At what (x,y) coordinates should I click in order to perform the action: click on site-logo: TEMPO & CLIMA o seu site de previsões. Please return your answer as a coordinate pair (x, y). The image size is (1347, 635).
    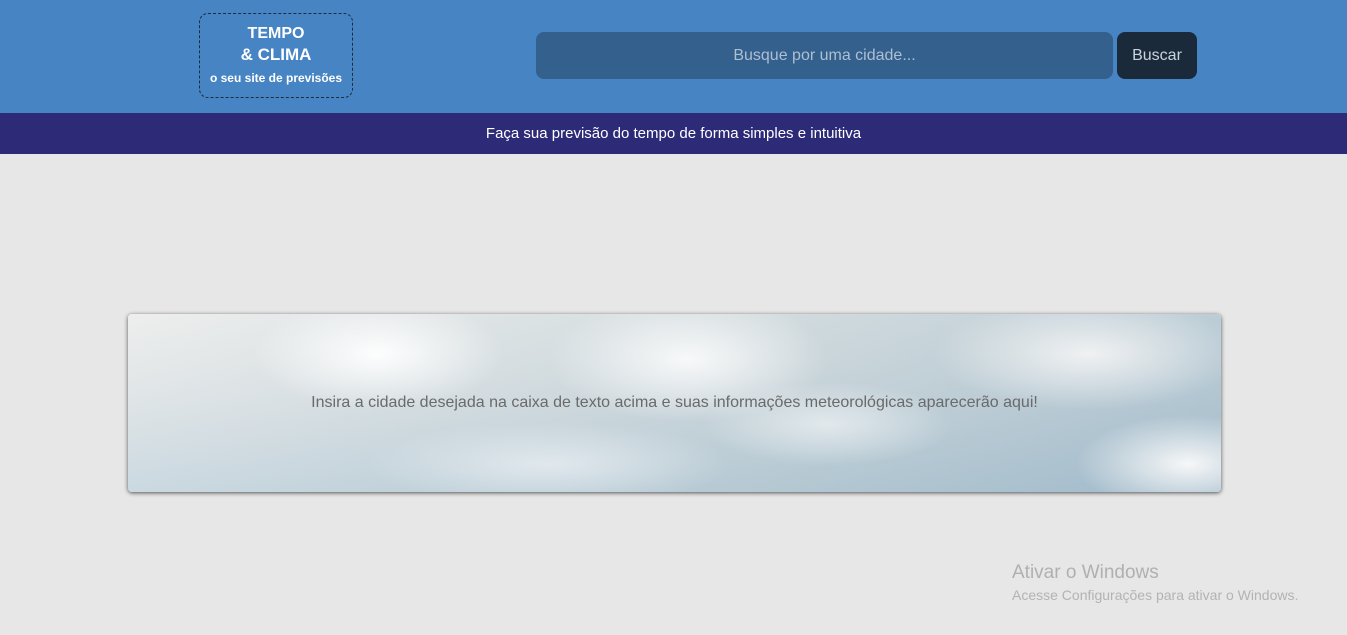
    Looking at the image, I should click on (276, 55).